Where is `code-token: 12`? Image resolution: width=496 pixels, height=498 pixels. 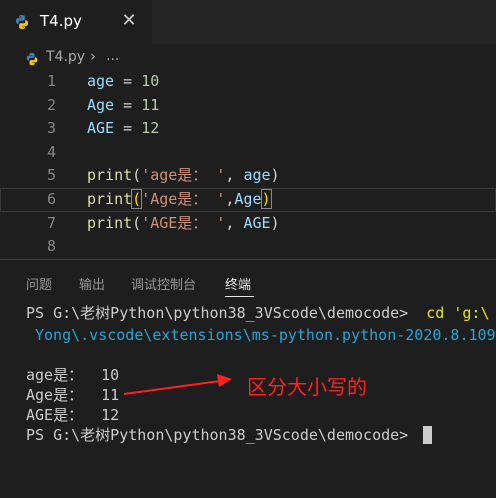 code-token: 12 is located at coordinates (150, 128).